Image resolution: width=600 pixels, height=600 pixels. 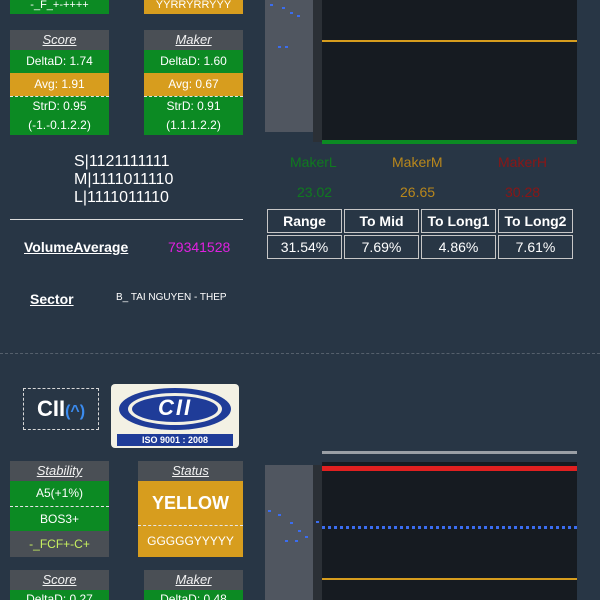 I want to click on logo-letters: CII, so click(x=175, y=407).